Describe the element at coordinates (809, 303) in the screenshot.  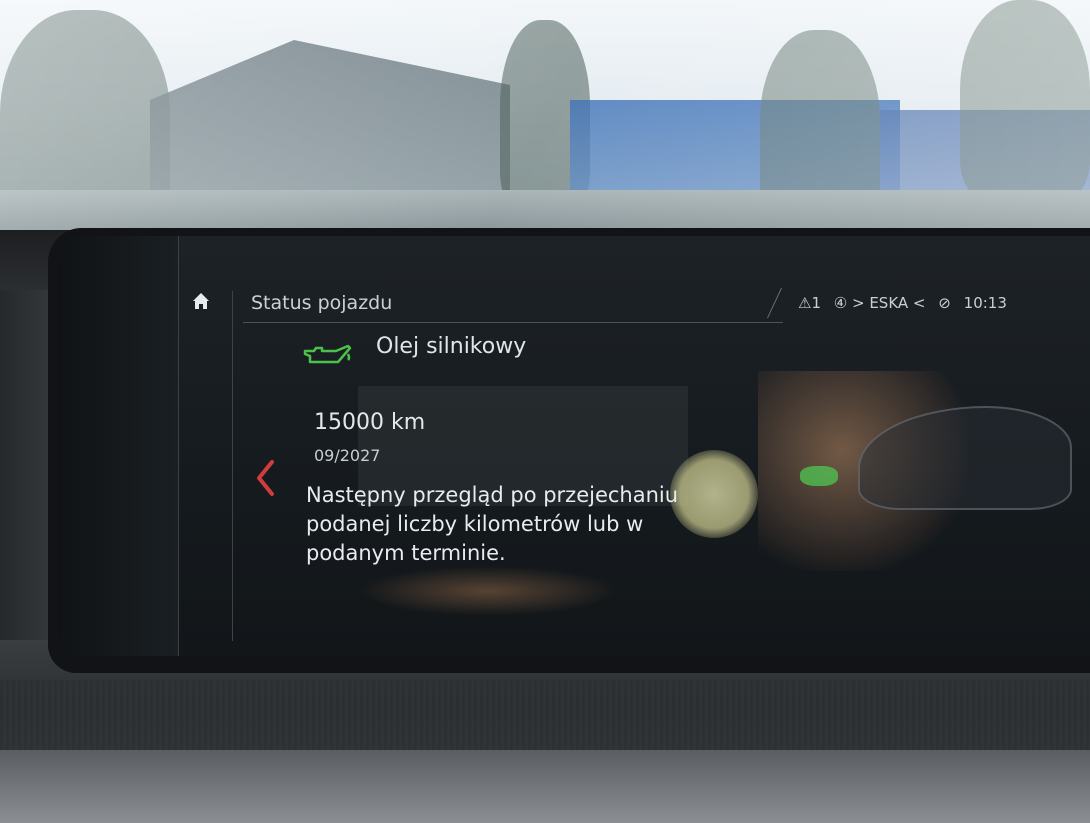
I see `warning-indicator: ⚠1` at that location.